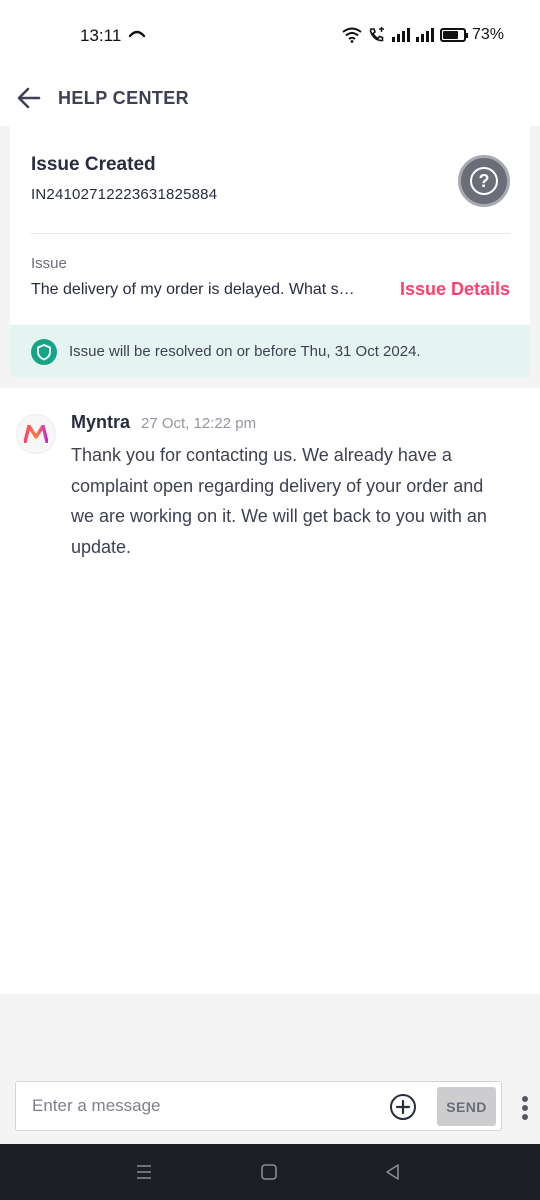  I want to click on battery-icon, so click(453, 35).